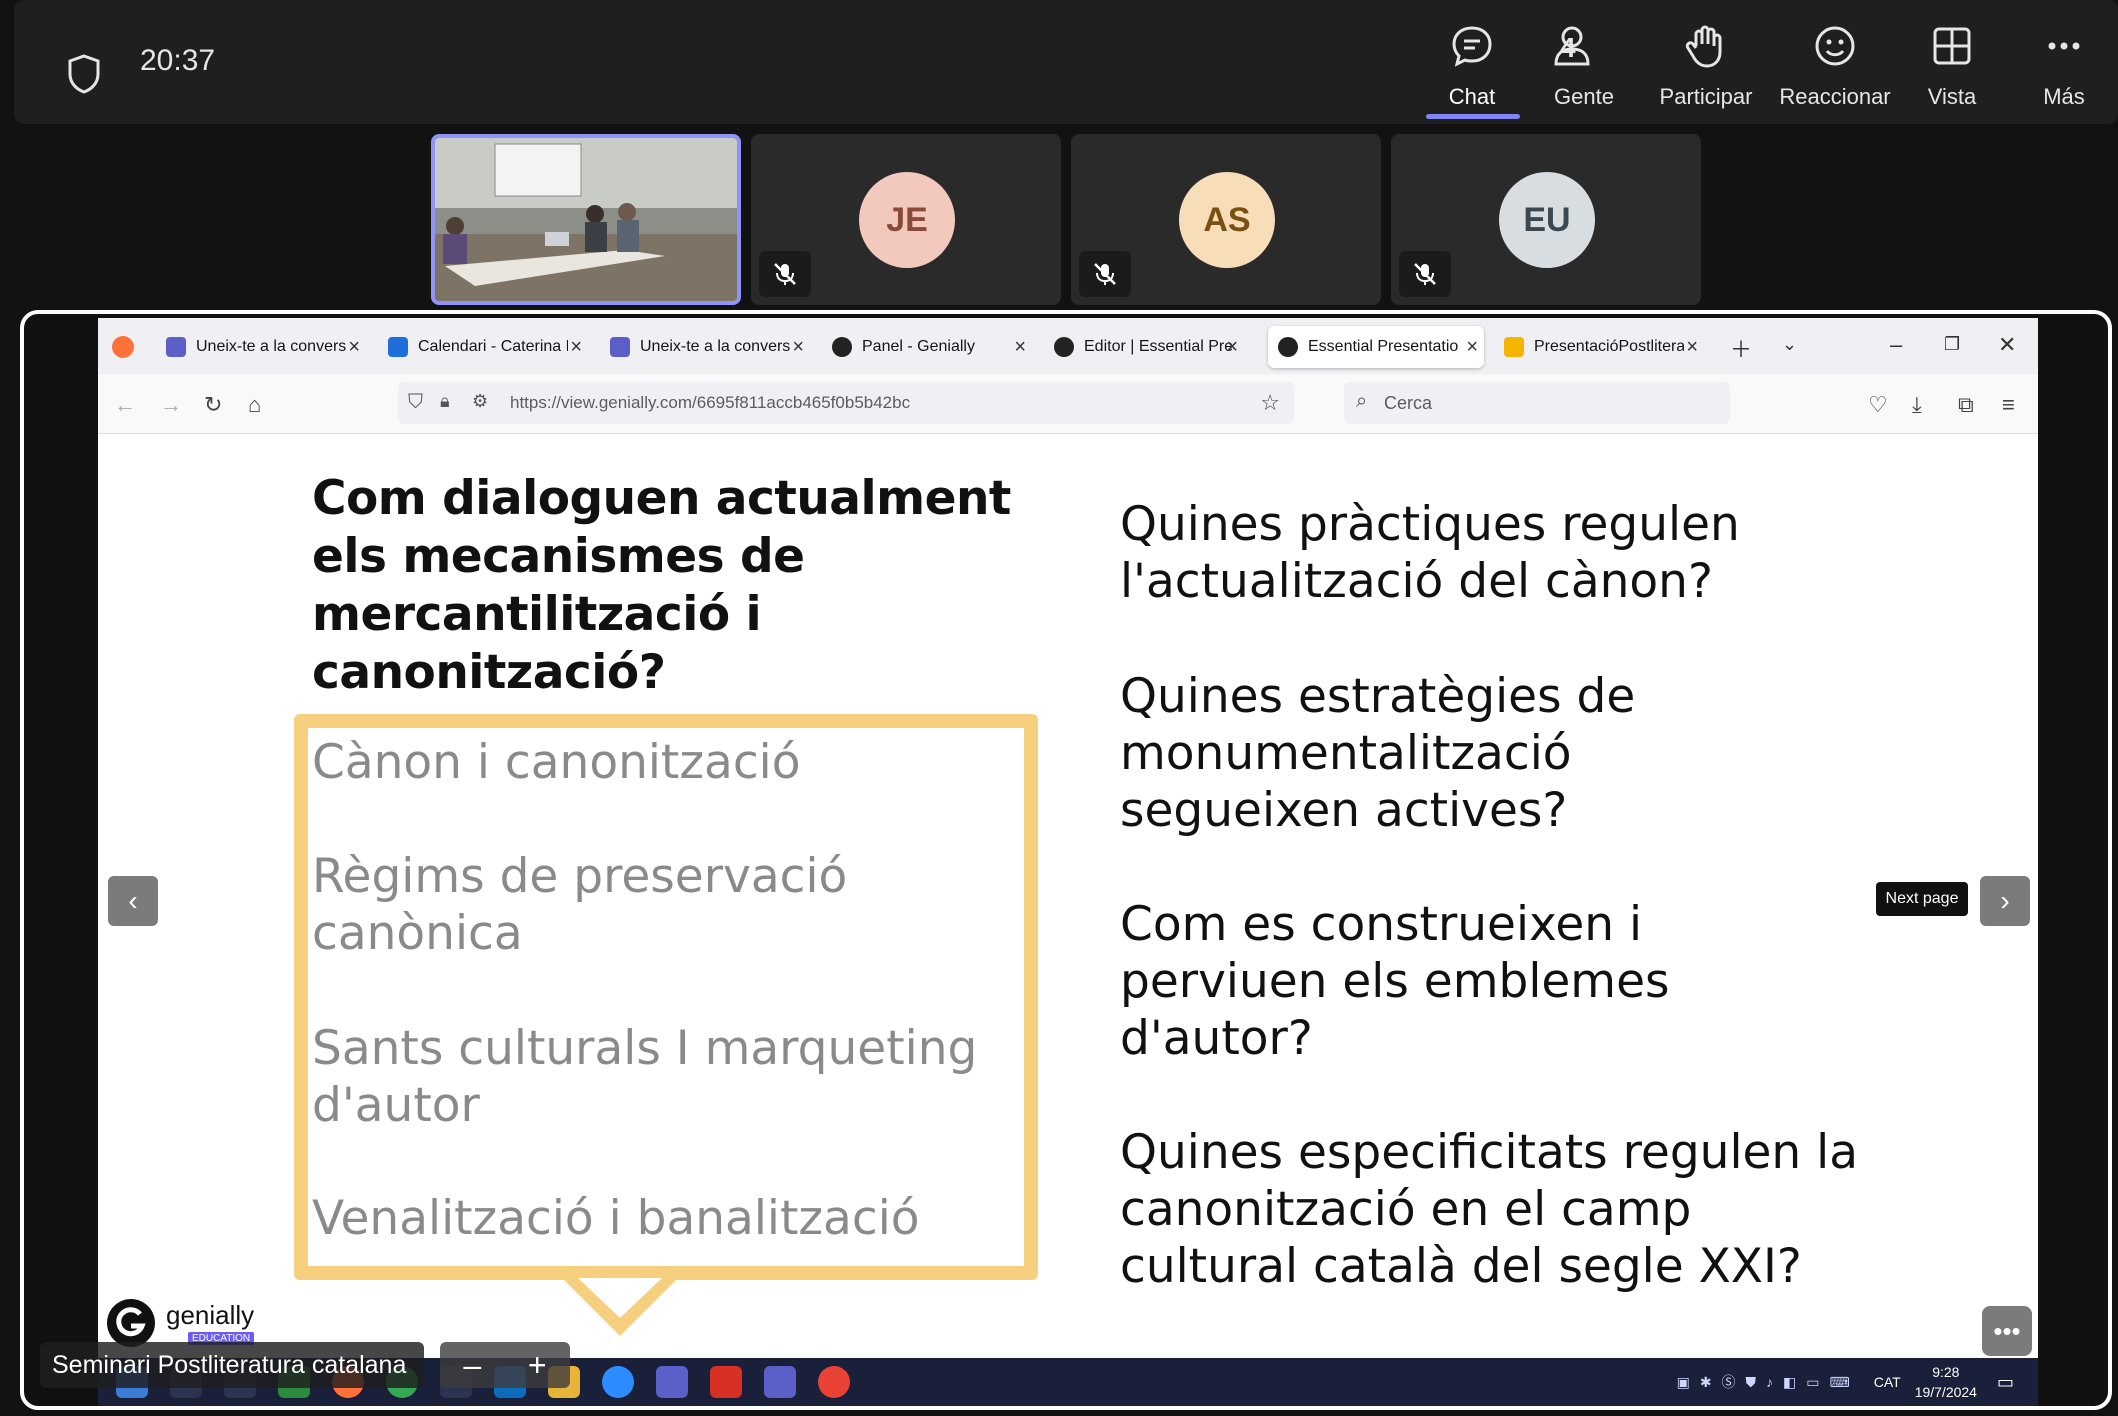  I want to click on raise-hand-button: Participar, so click(1706, 70).